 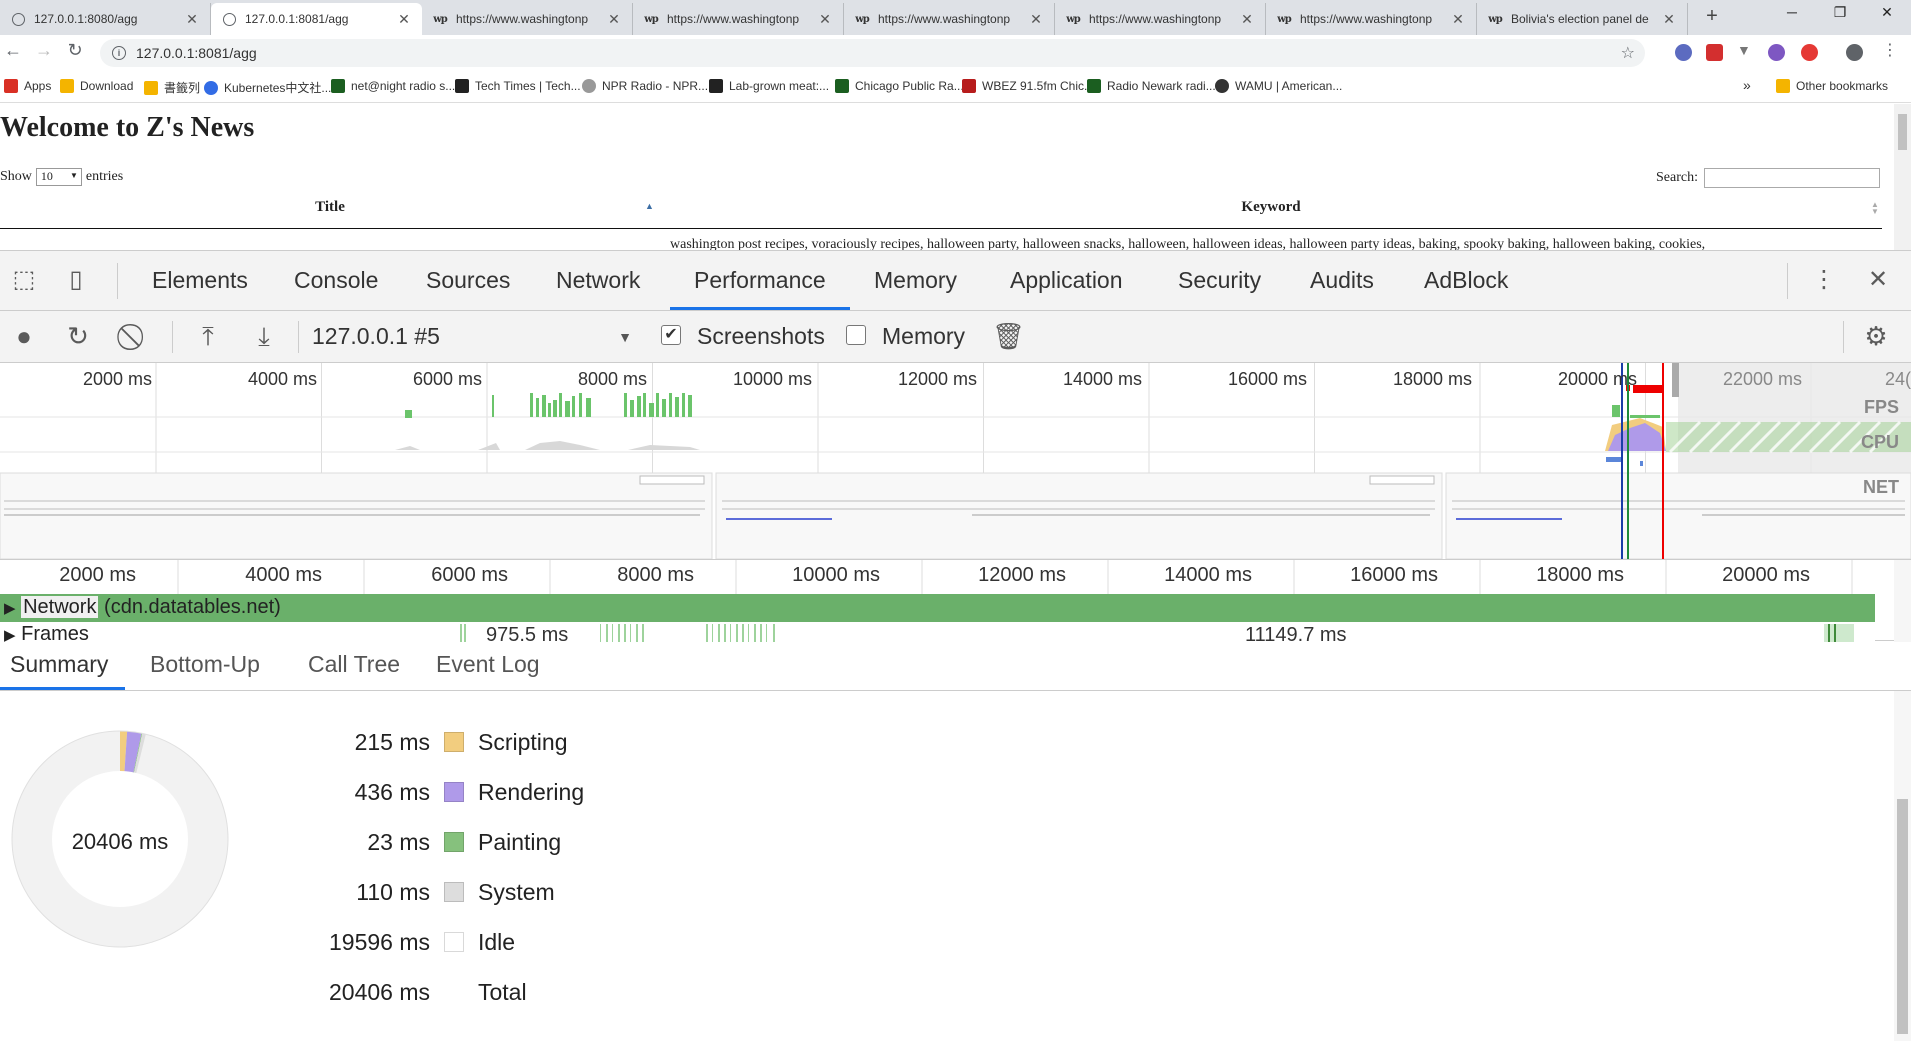 What do you see at coordinates (1787, 281) in the screenshot?
I see `divider` at bounding box center [1787, 281].